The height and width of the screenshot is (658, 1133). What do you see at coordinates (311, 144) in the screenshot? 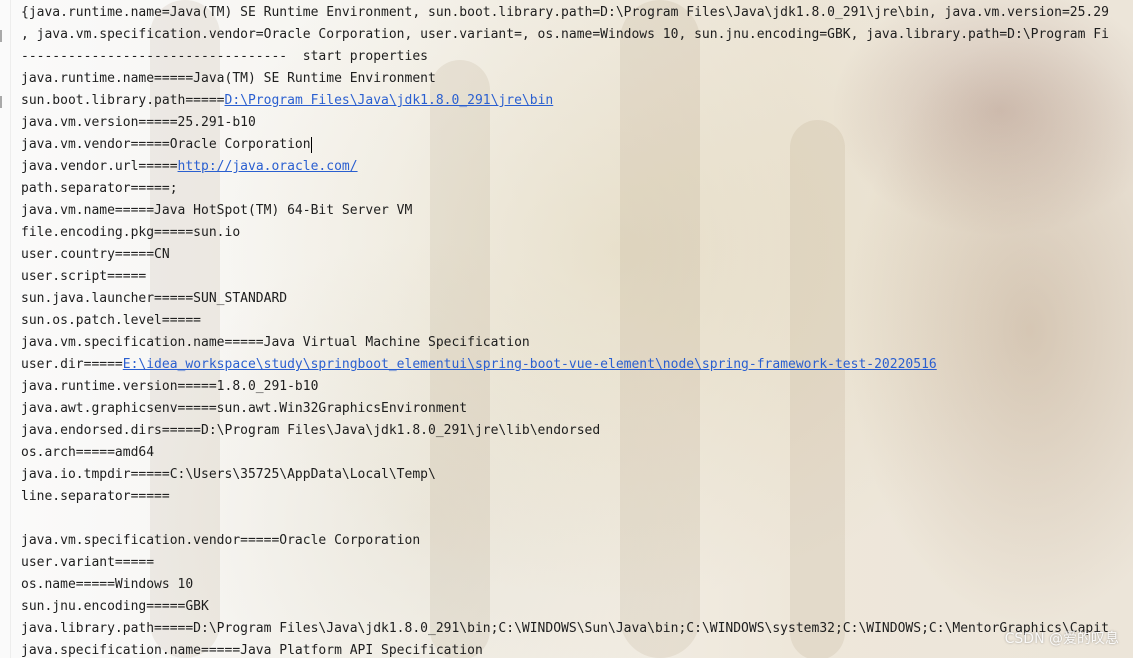
I see `text-caret` at bounding box center [311, 144].